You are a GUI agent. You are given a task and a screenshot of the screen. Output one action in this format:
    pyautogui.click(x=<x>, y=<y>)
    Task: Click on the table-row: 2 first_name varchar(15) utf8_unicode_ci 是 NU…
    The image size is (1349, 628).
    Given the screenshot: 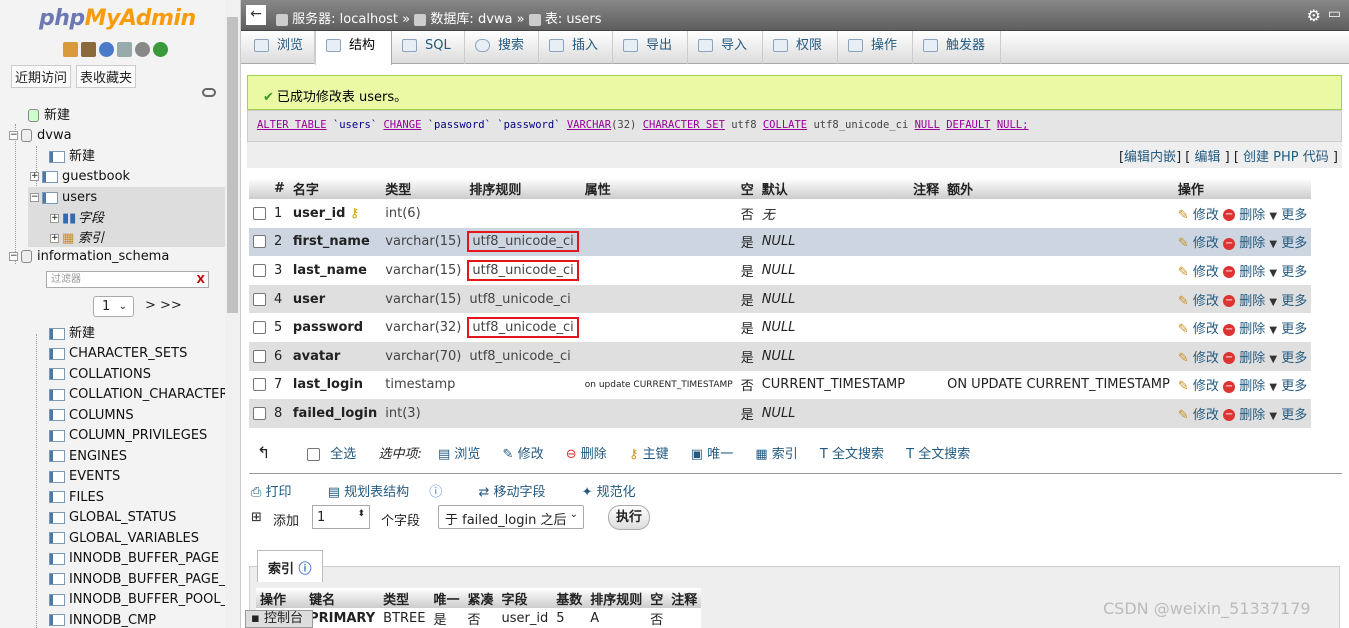 What is the action you would take?
    pyautogui.click(x=780, y=242)
    